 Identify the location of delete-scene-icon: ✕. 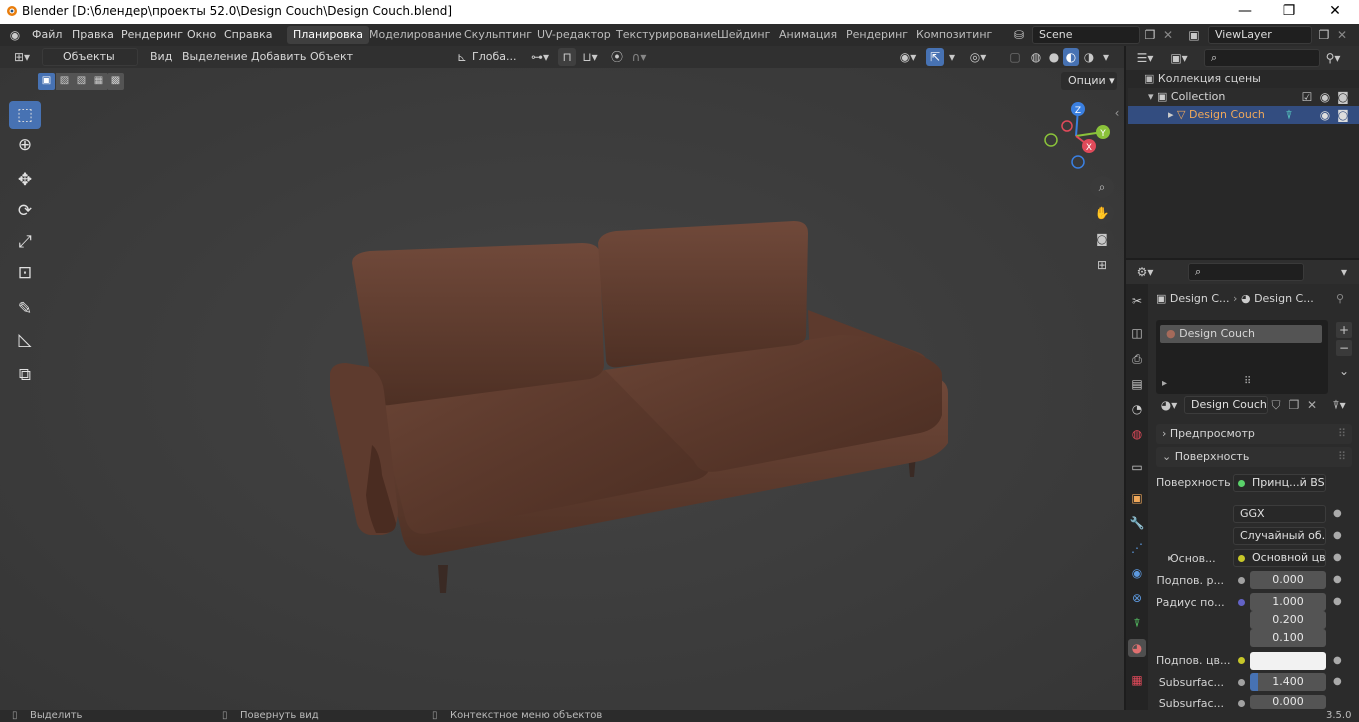
(1168, 35).